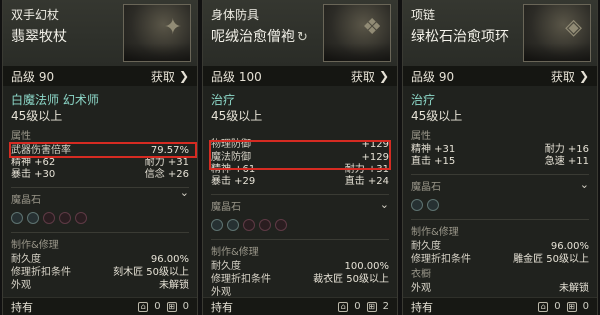 The width and height of the screenshot is (600, 315). Describe the element at coordinates (302, 37) in the screenshot. I see `curl-icon: ↻` at that location.